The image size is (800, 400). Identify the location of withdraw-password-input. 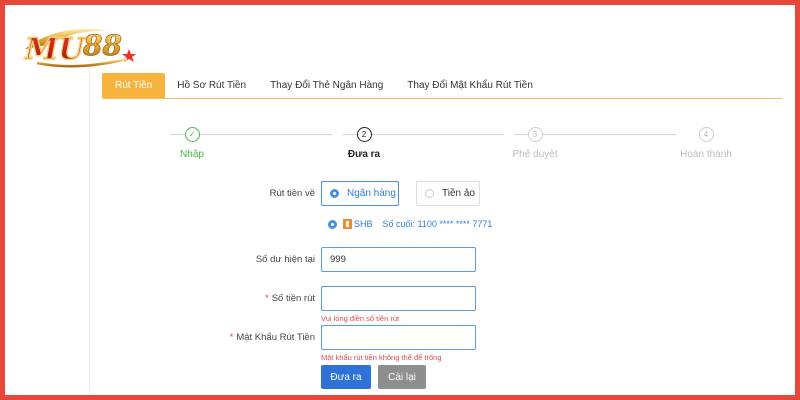
(398, 337).